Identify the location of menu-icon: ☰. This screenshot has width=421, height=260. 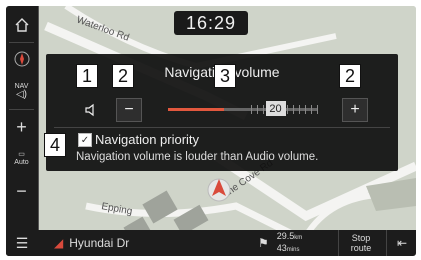
(22, 242).